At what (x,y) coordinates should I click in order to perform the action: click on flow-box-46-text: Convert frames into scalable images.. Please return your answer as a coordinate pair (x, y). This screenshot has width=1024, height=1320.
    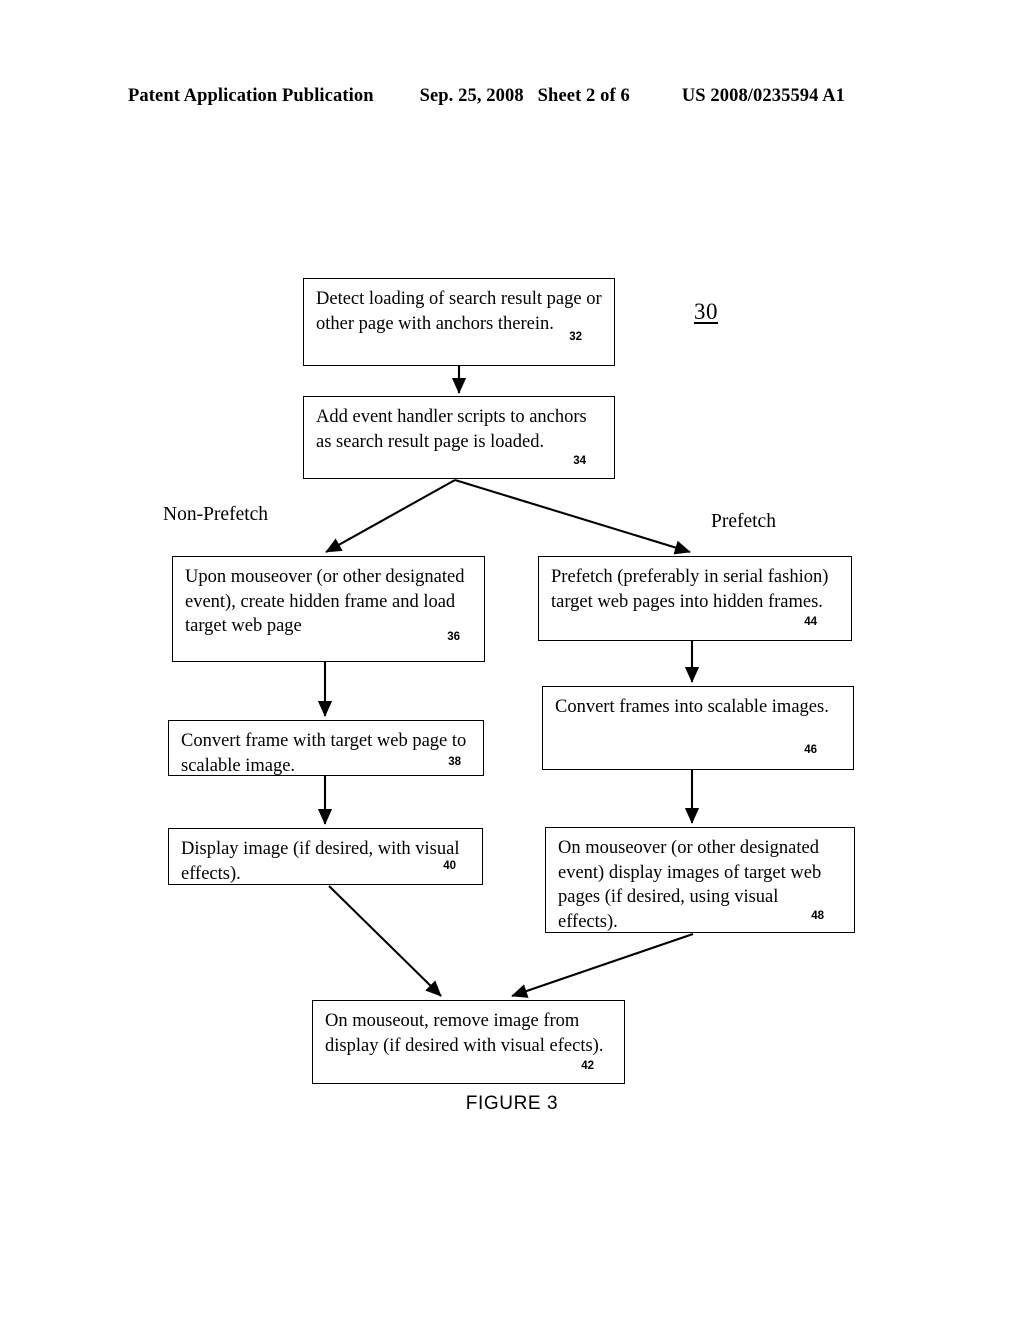
    Looking at the image, I should click on (692, 707).